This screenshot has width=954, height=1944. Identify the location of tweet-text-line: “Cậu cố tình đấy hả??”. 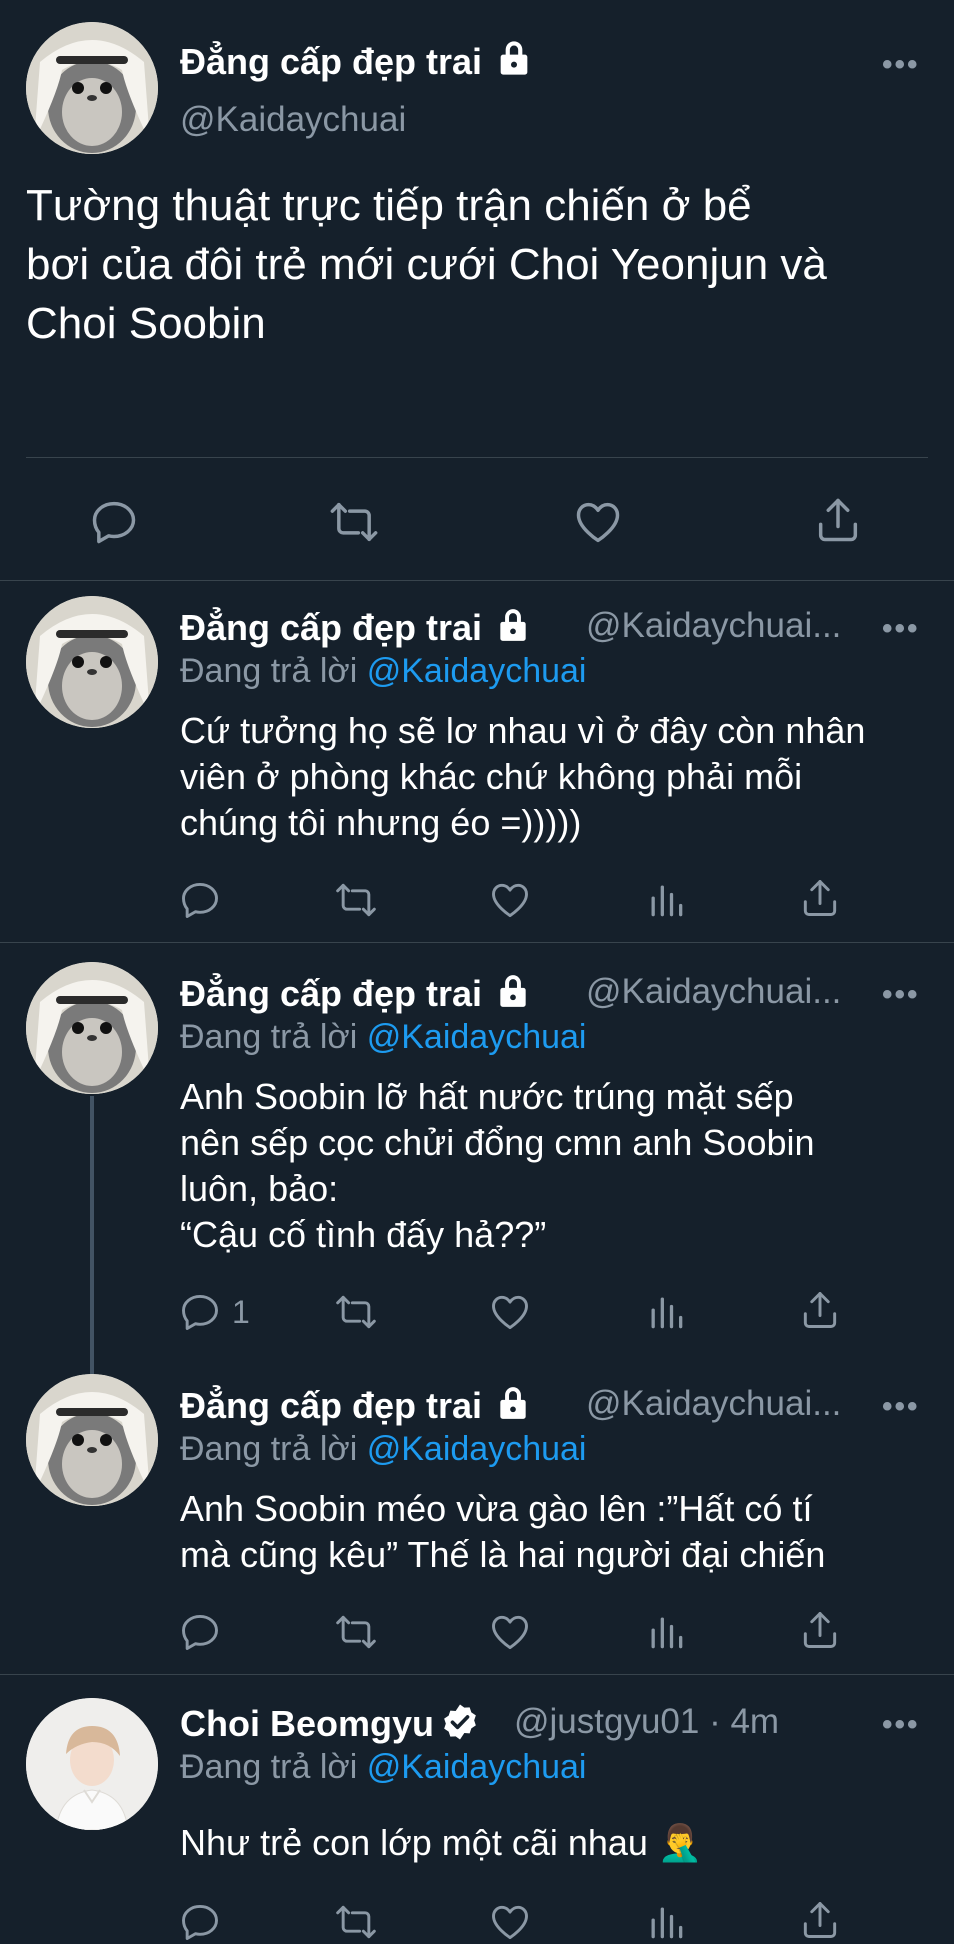
(363, 1234).